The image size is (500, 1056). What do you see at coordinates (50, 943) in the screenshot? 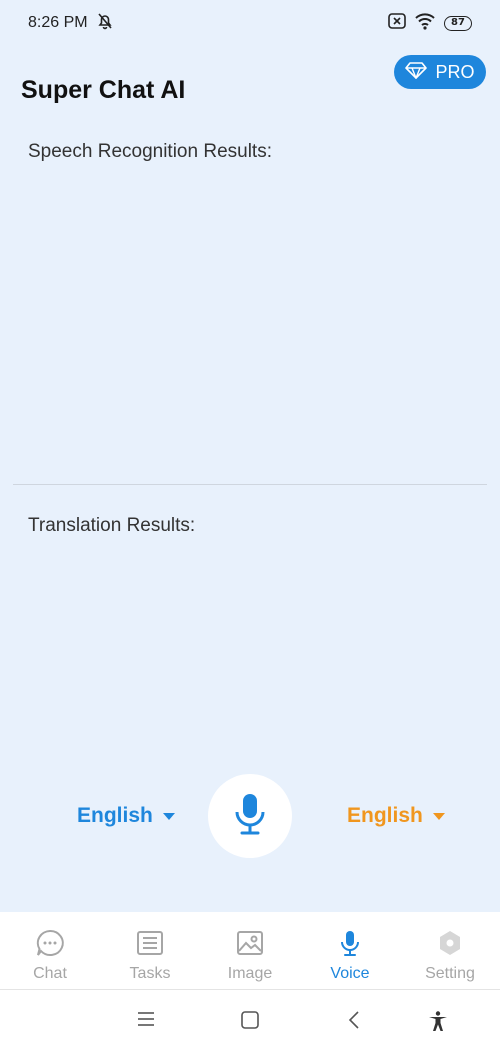
I see `chat-bubble-icon` at bounding box center [50, 943].